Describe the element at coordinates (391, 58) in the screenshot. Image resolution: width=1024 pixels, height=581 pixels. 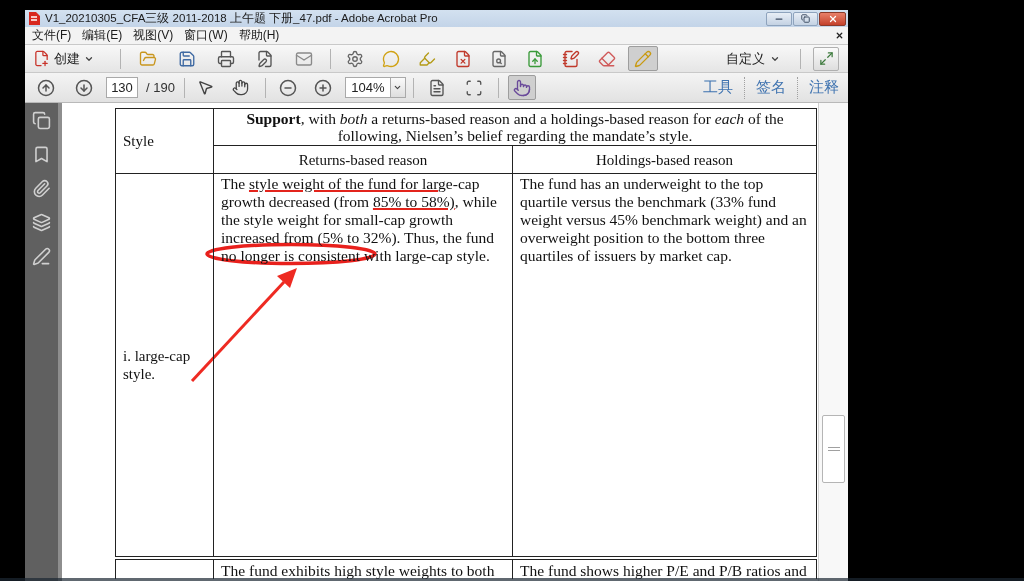
I see `speech-bubble-icon` at that location.